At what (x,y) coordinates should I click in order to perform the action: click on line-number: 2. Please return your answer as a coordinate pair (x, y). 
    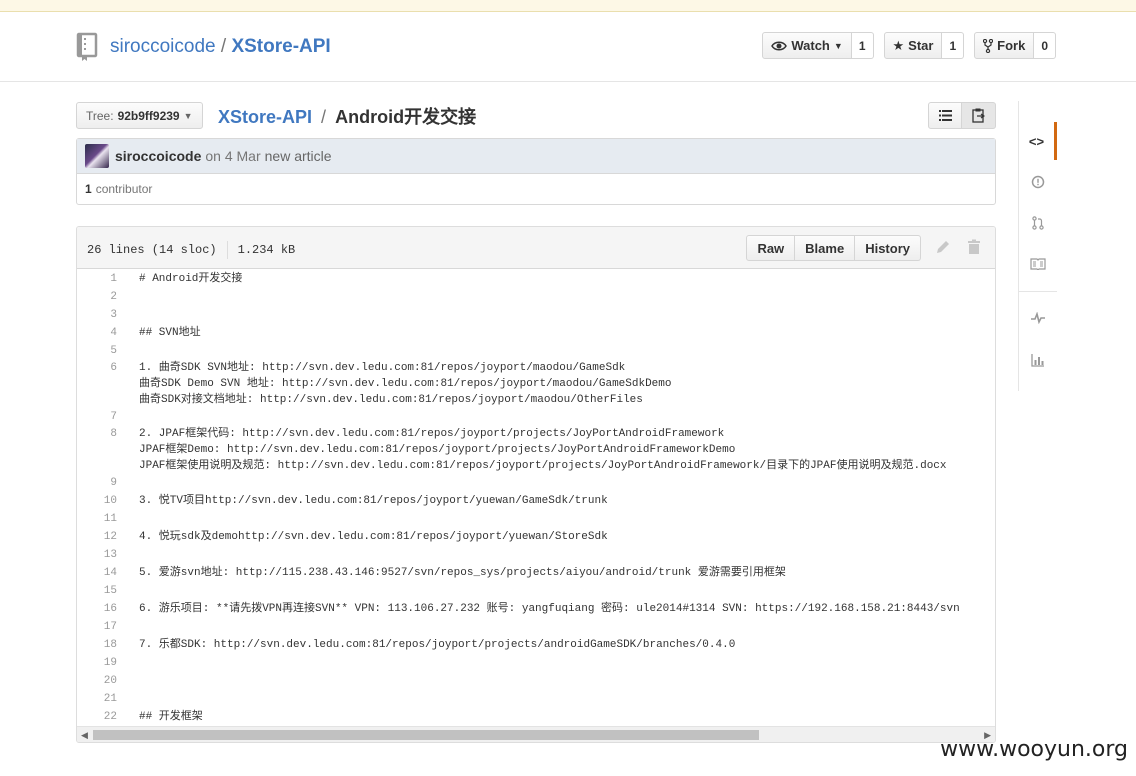
    Looking at the image, I should click on (99, 297).